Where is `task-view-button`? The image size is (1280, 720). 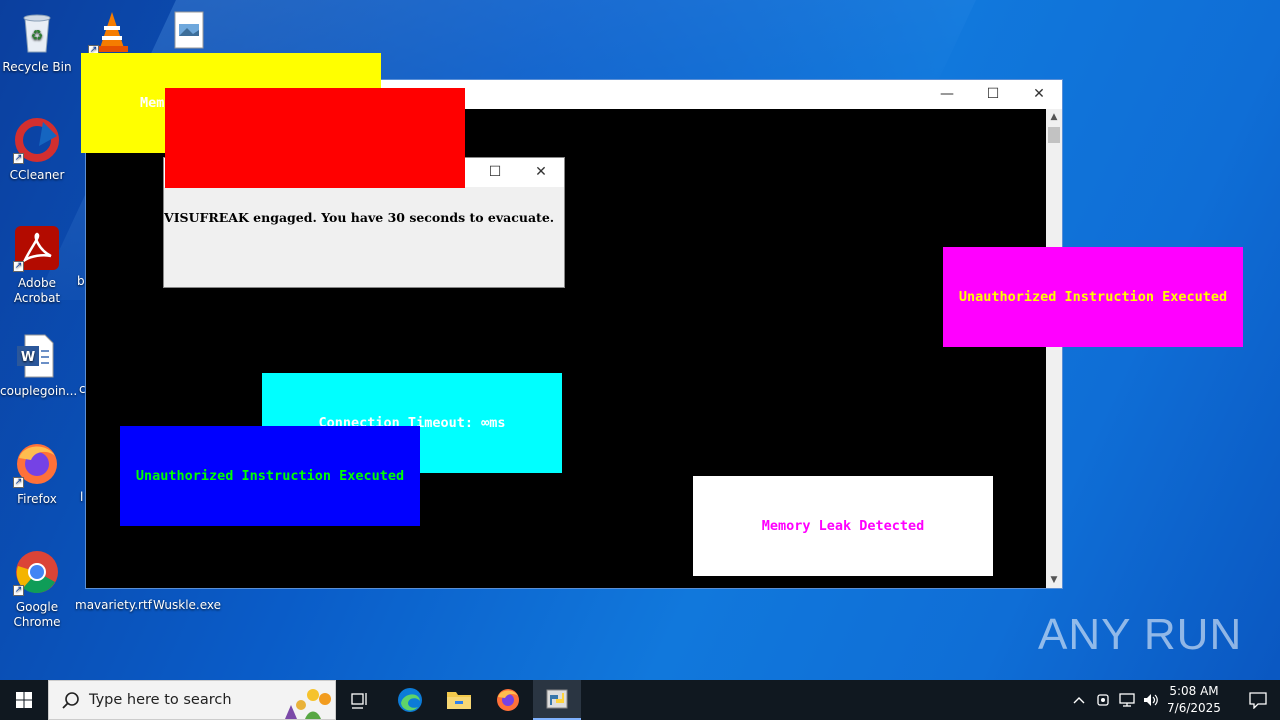 task-view-button is located at coordinates (360, 700).